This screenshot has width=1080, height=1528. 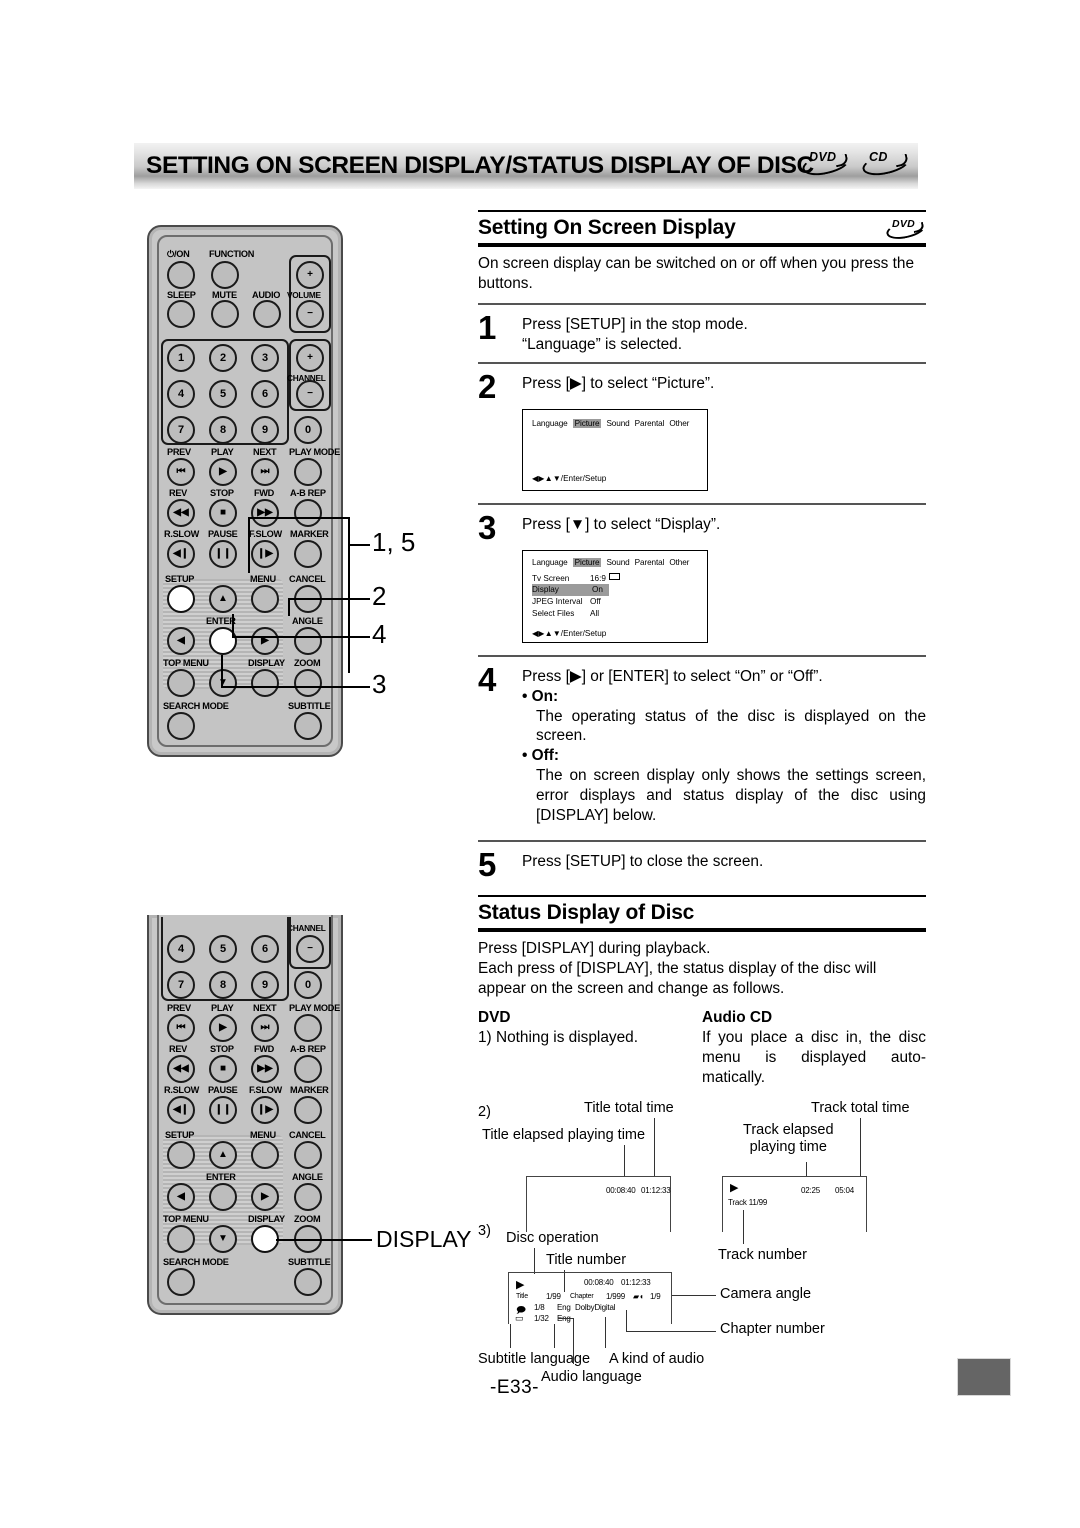 What do you see at coordinates (308, 1110) in the screenshot?
I see `remote2-button-marker` at bounding box center [308, 1110].